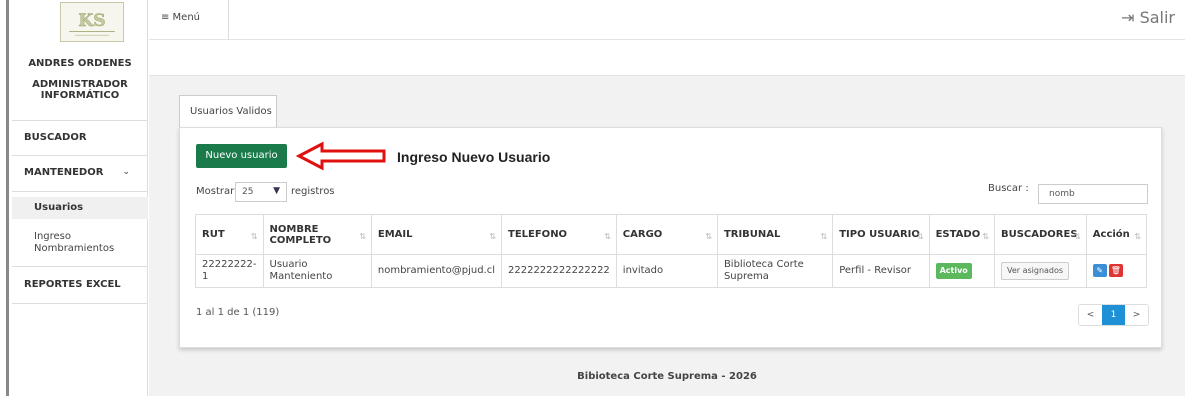 This screenshot has height=396, width=1185. Describe the element at coordinates (276, 191) in the screenshot. I see `chevron-down-icon: ▼` at that location.